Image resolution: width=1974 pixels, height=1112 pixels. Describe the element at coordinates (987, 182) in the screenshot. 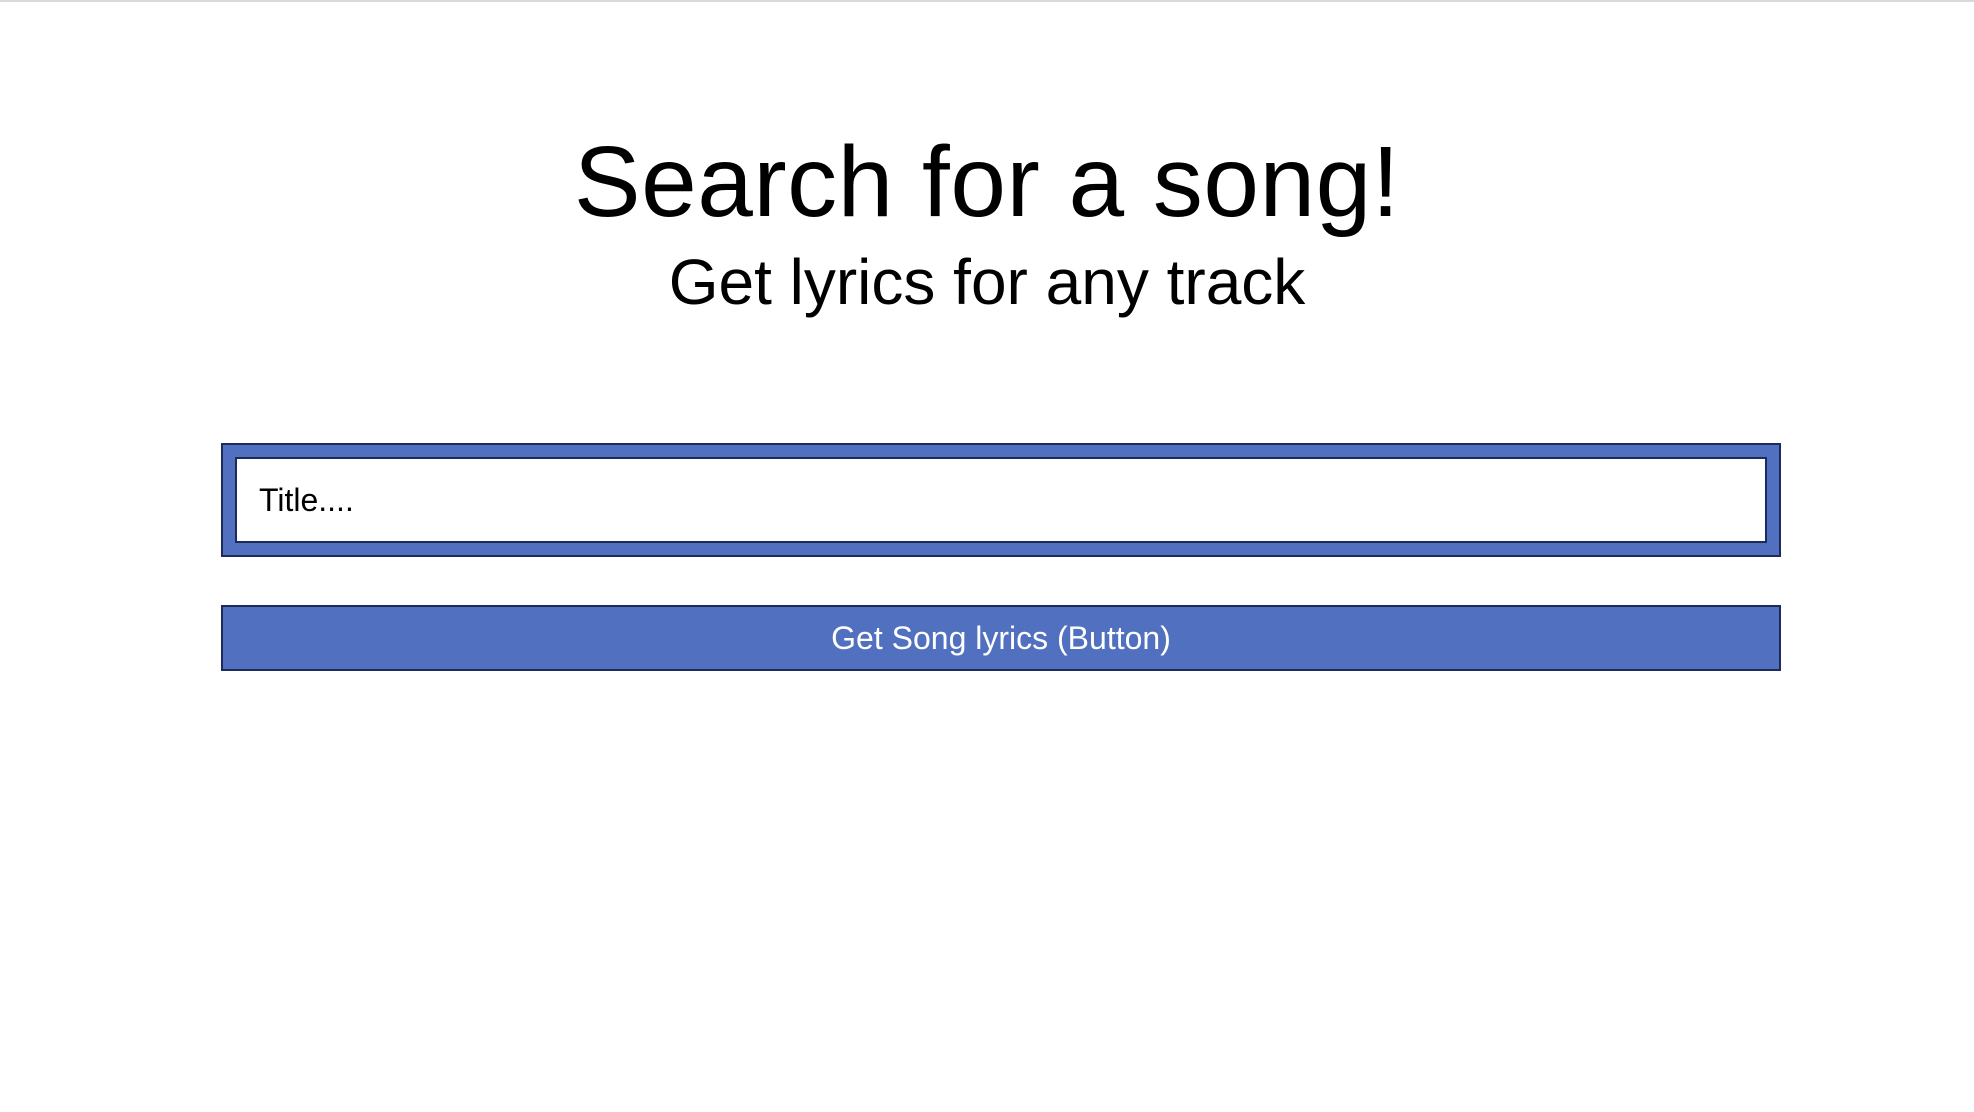

I see `page-title: Search for a song!` at that location.